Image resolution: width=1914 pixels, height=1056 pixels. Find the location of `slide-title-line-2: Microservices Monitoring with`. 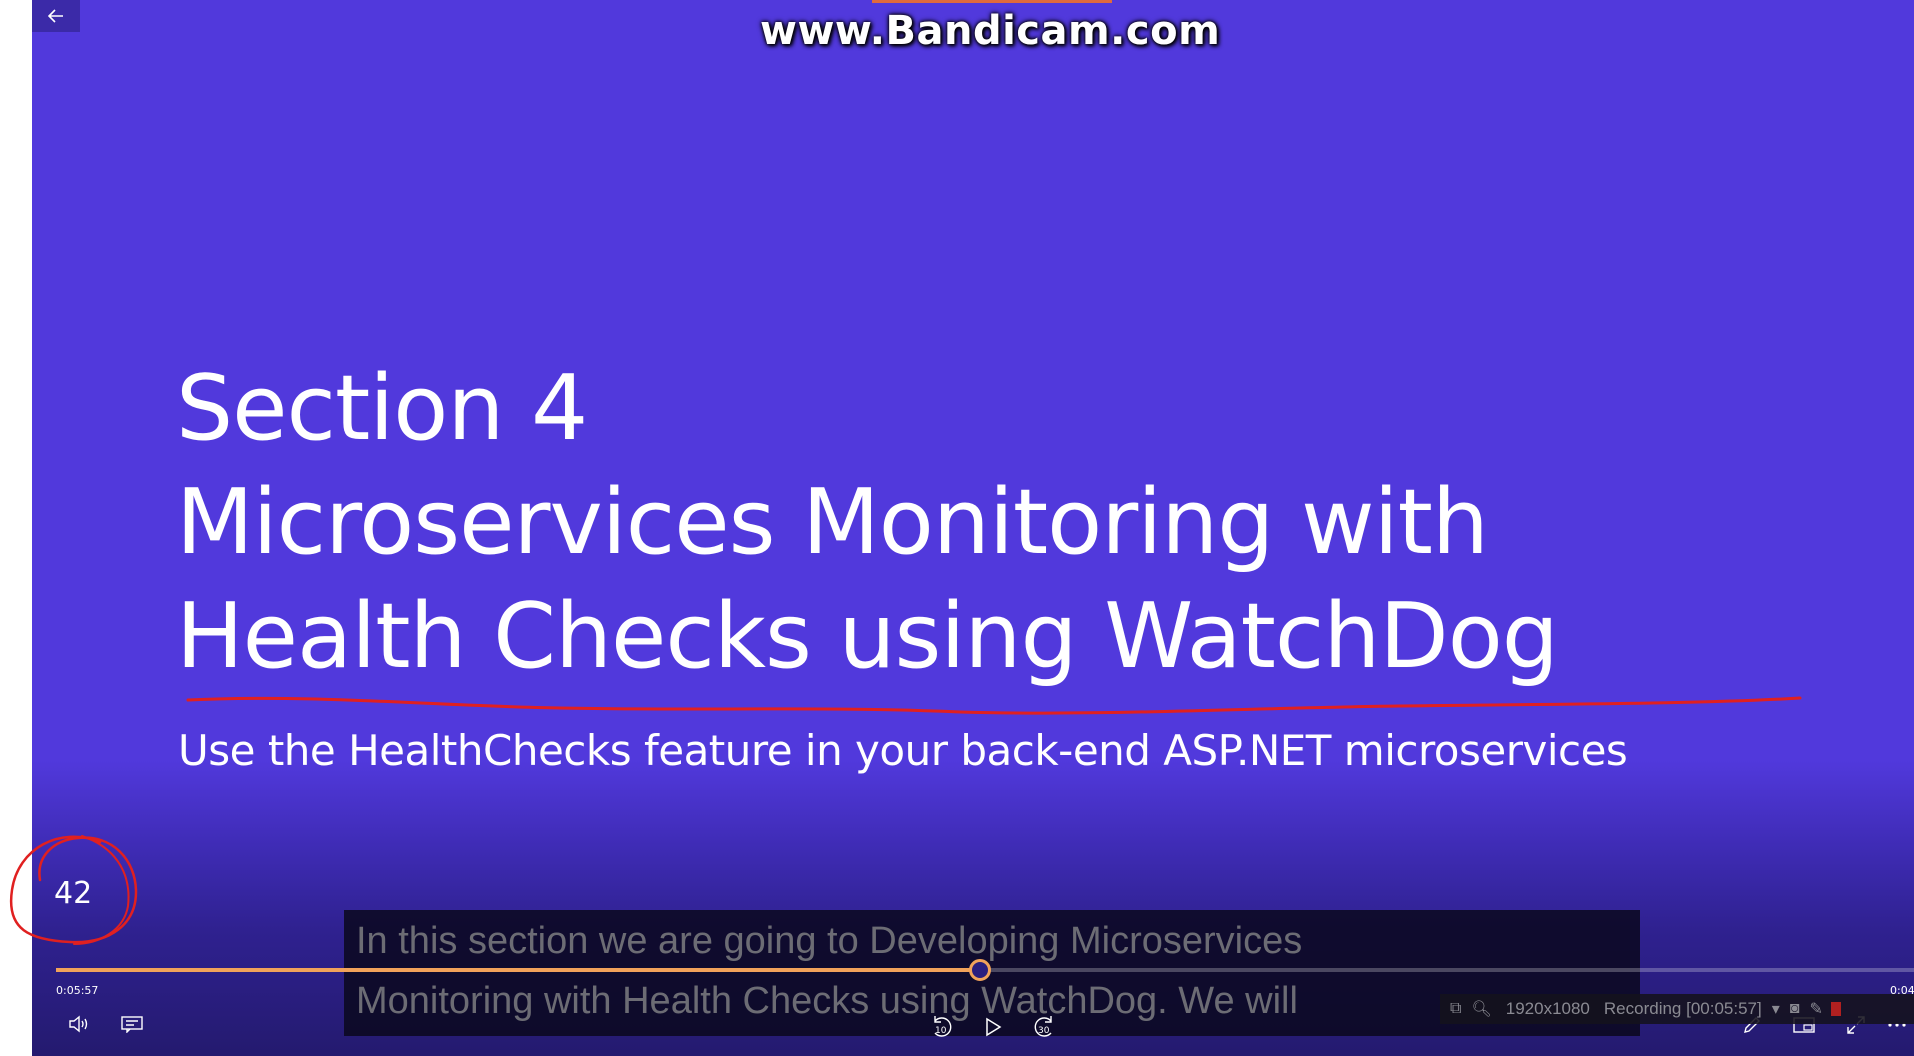

slide-title-line-2: Microservices Monitoring with is located at coordinates (832, 522).